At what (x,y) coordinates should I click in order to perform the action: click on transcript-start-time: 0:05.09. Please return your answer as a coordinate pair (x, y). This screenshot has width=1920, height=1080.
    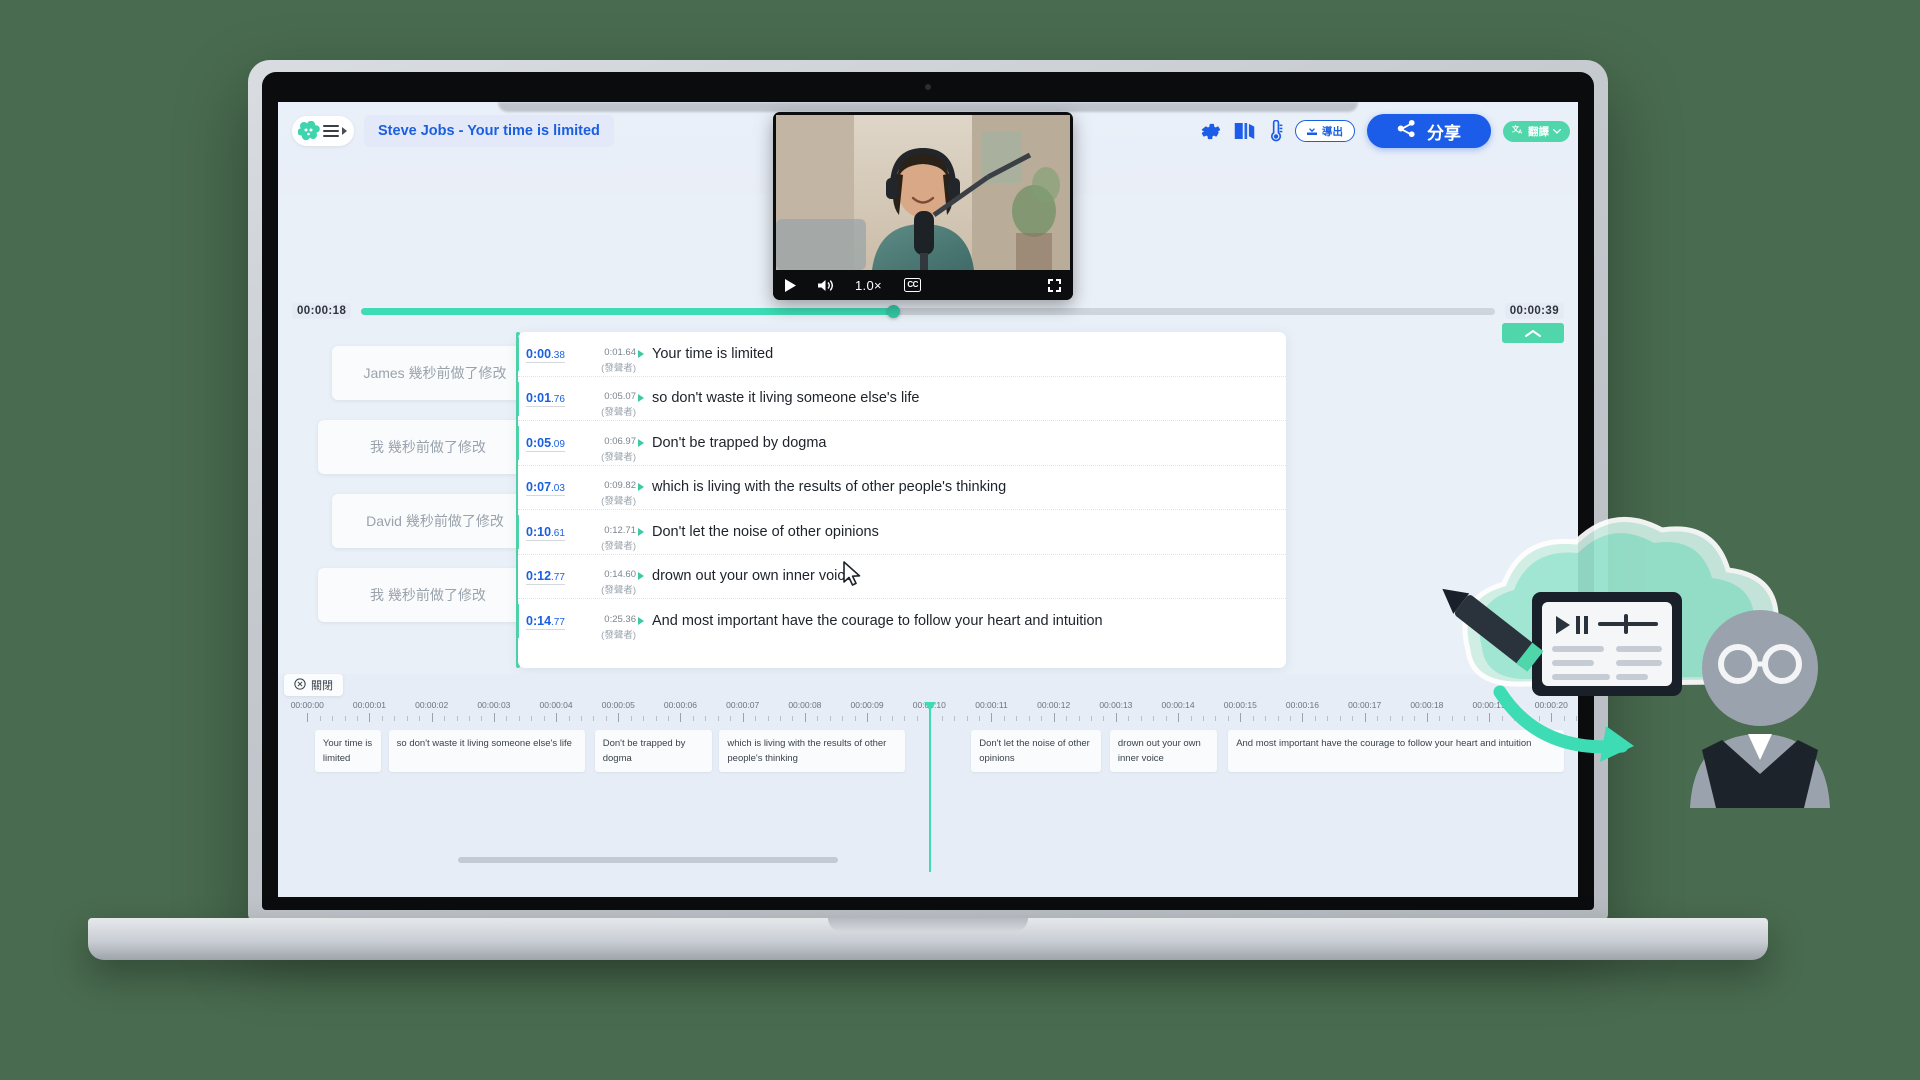
    Looking at the image, I should click on (545, 444).